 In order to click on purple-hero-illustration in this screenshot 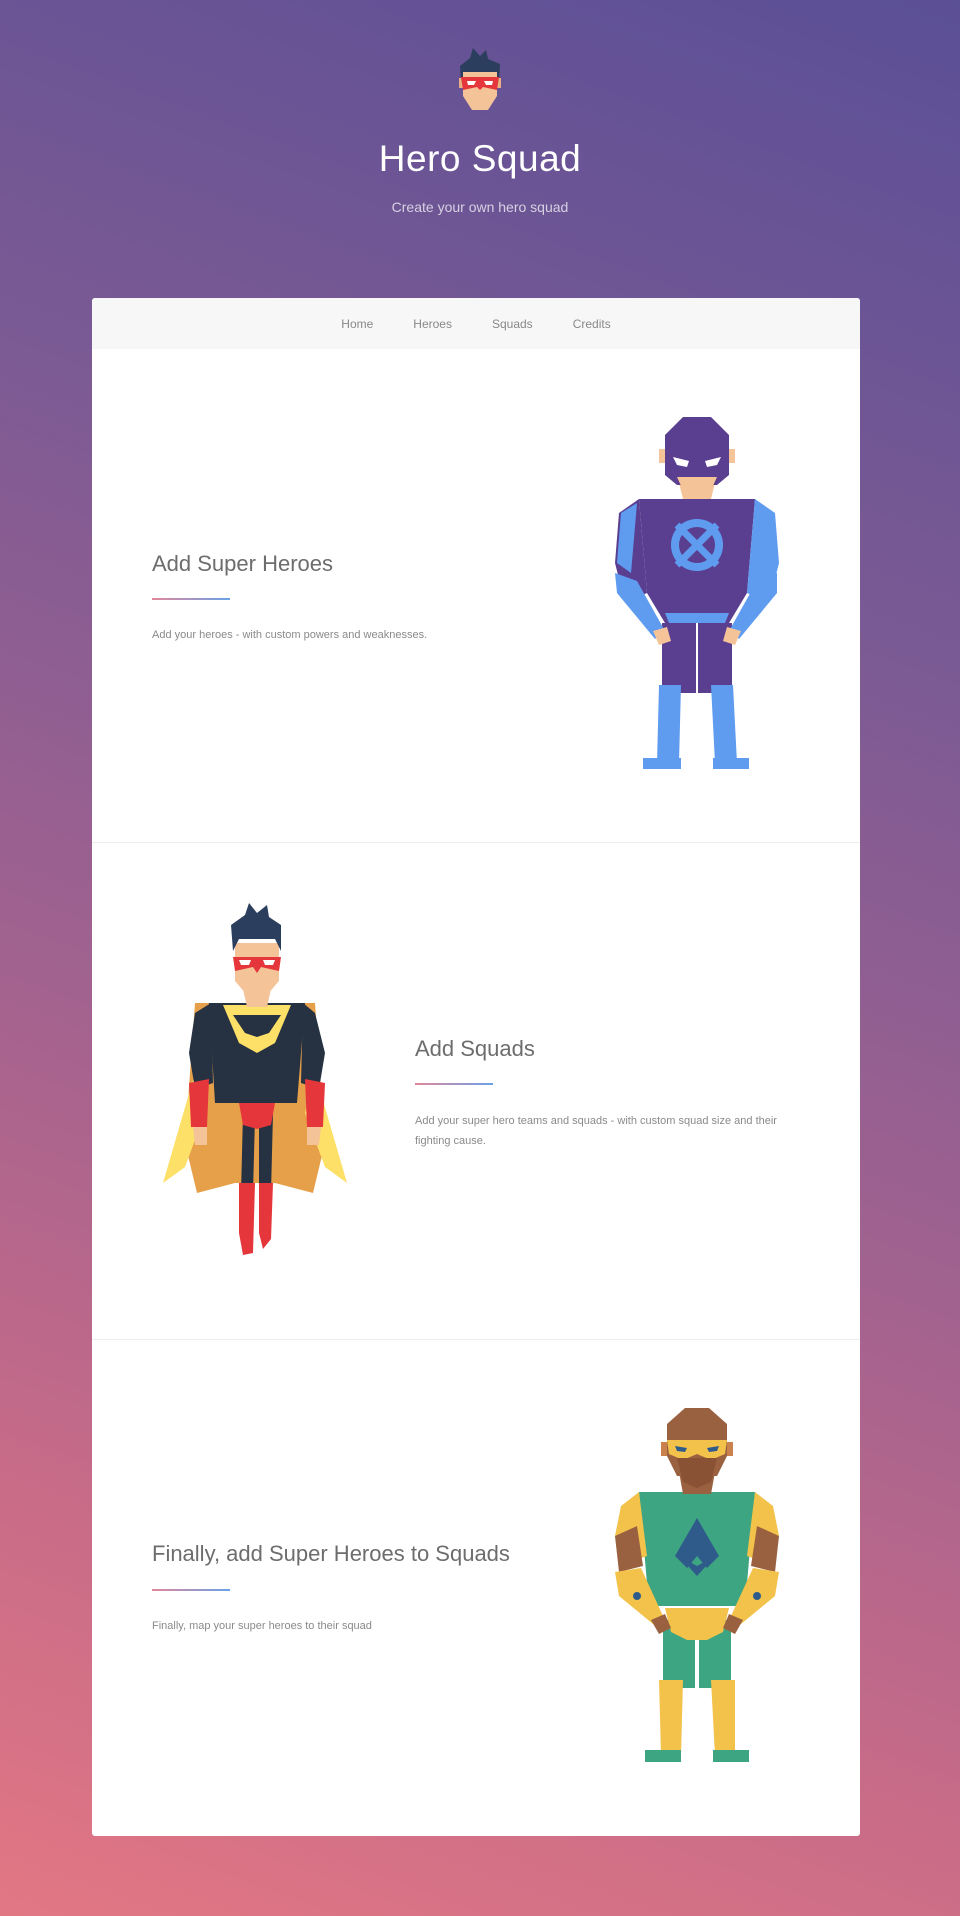, I will do `click(697, 593)`.